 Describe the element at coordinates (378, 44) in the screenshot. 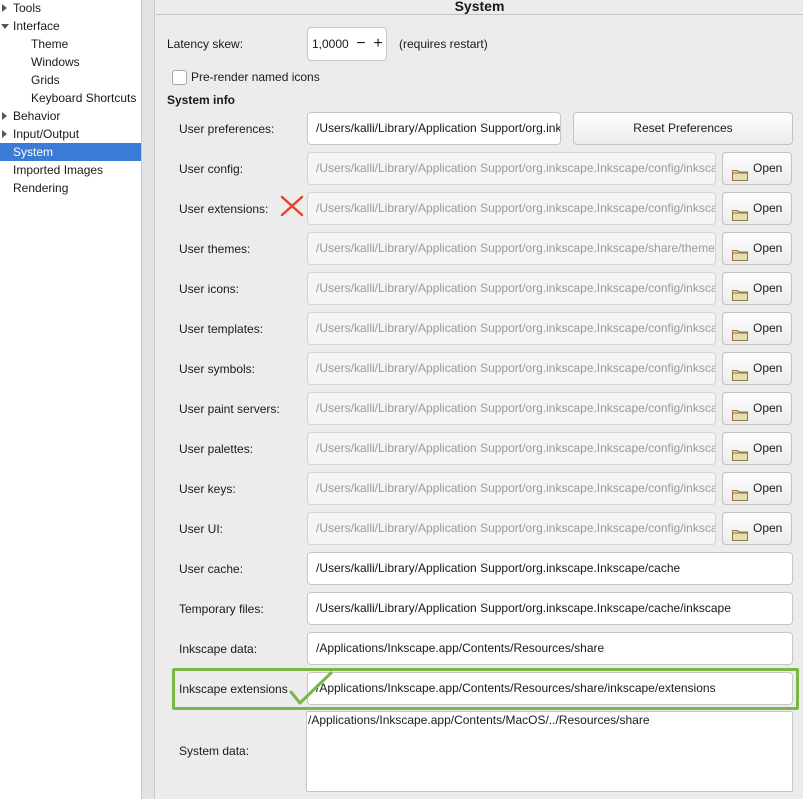

I see `increment-button: +` at that location.